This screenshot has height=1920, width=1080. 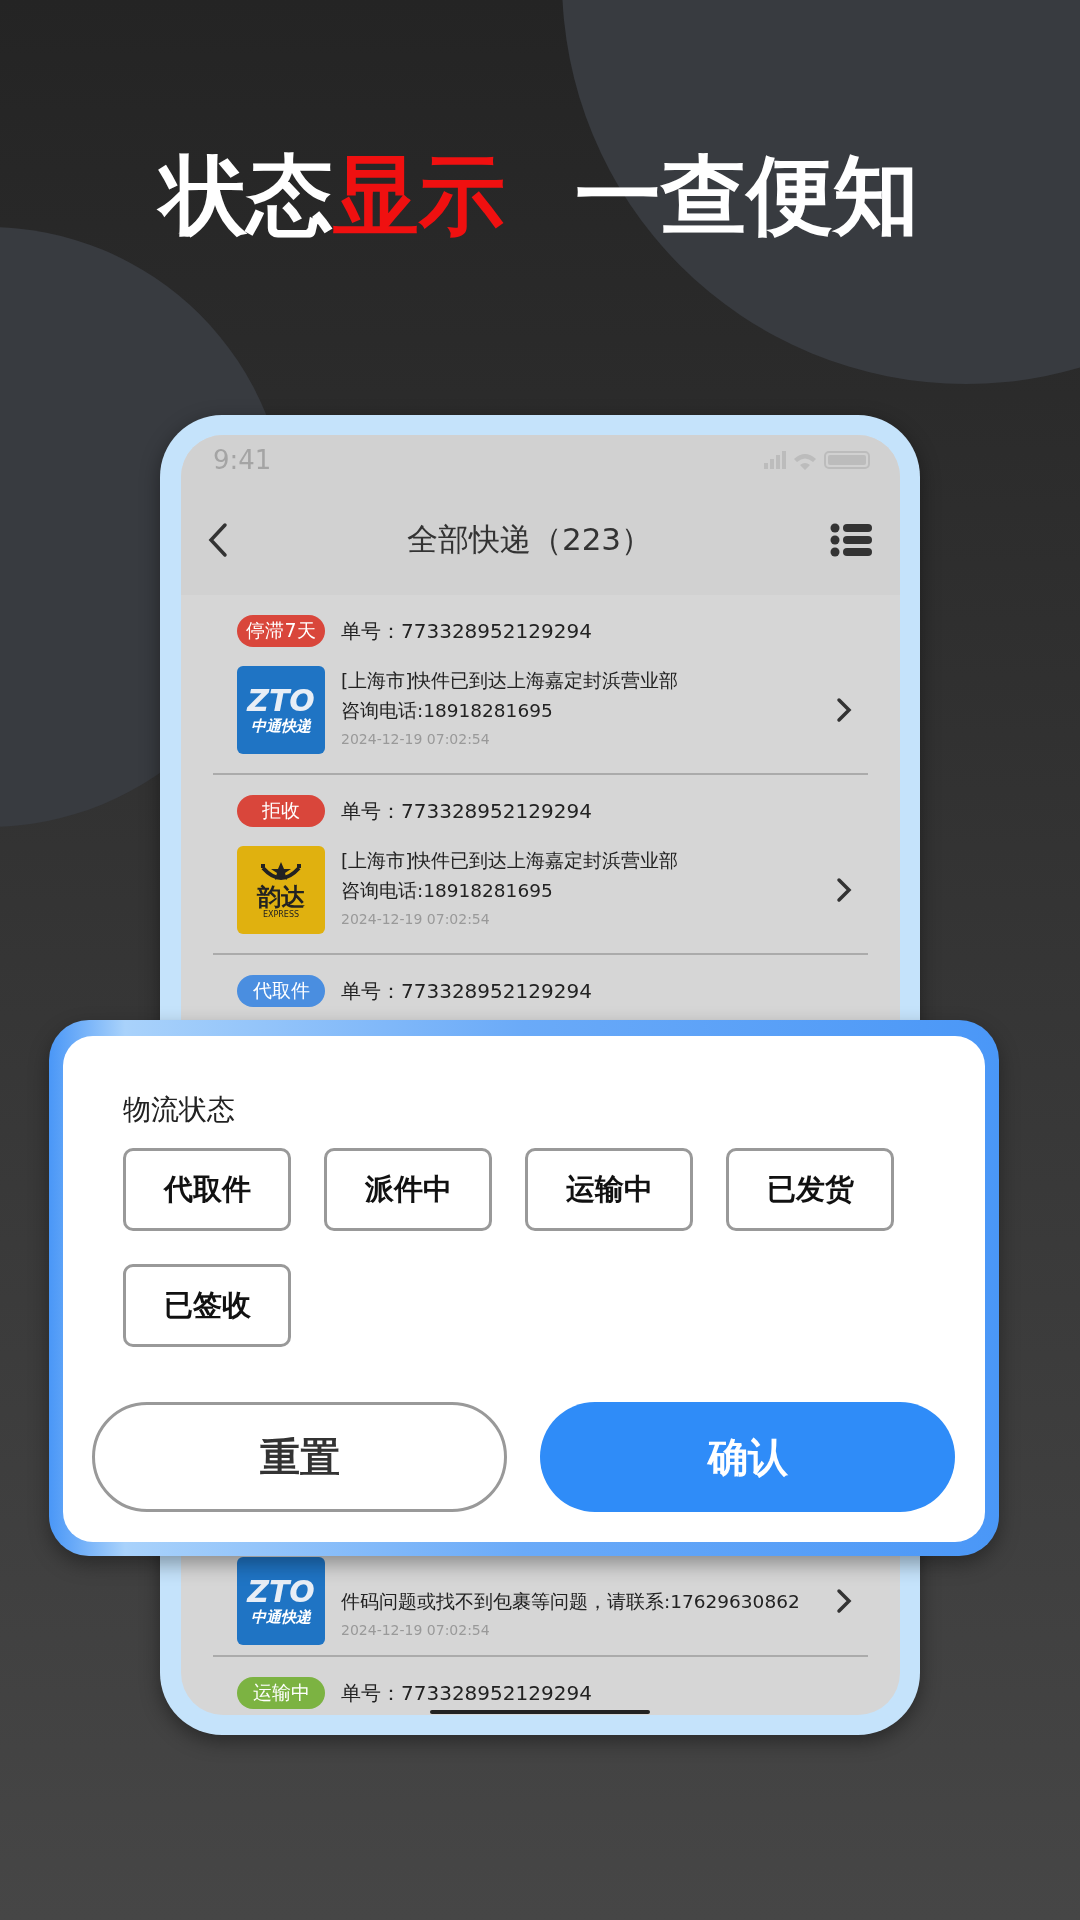 What do you see at coordinates (207, 1305) in the screenshot?
I see `status-option: 已签收` at bounding box center [207, 1305].